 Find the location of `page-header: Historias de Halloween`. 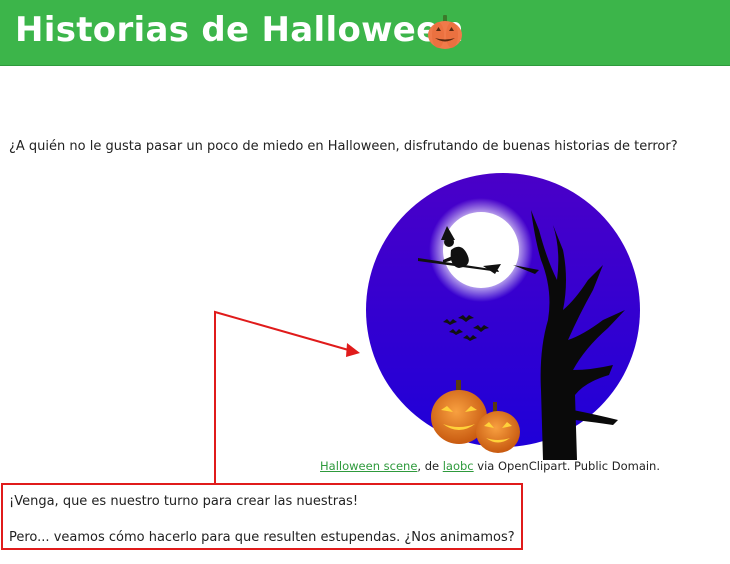

page-header: Historias de Halloween is located at coordinates (365, 33).